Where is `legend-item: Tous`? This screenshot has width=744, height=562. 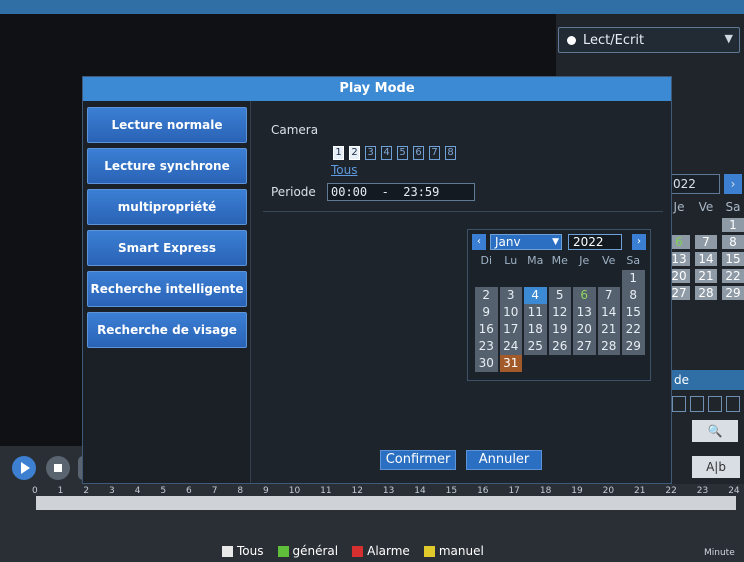 legend-item: Tous is located at coordinates (243, 551).